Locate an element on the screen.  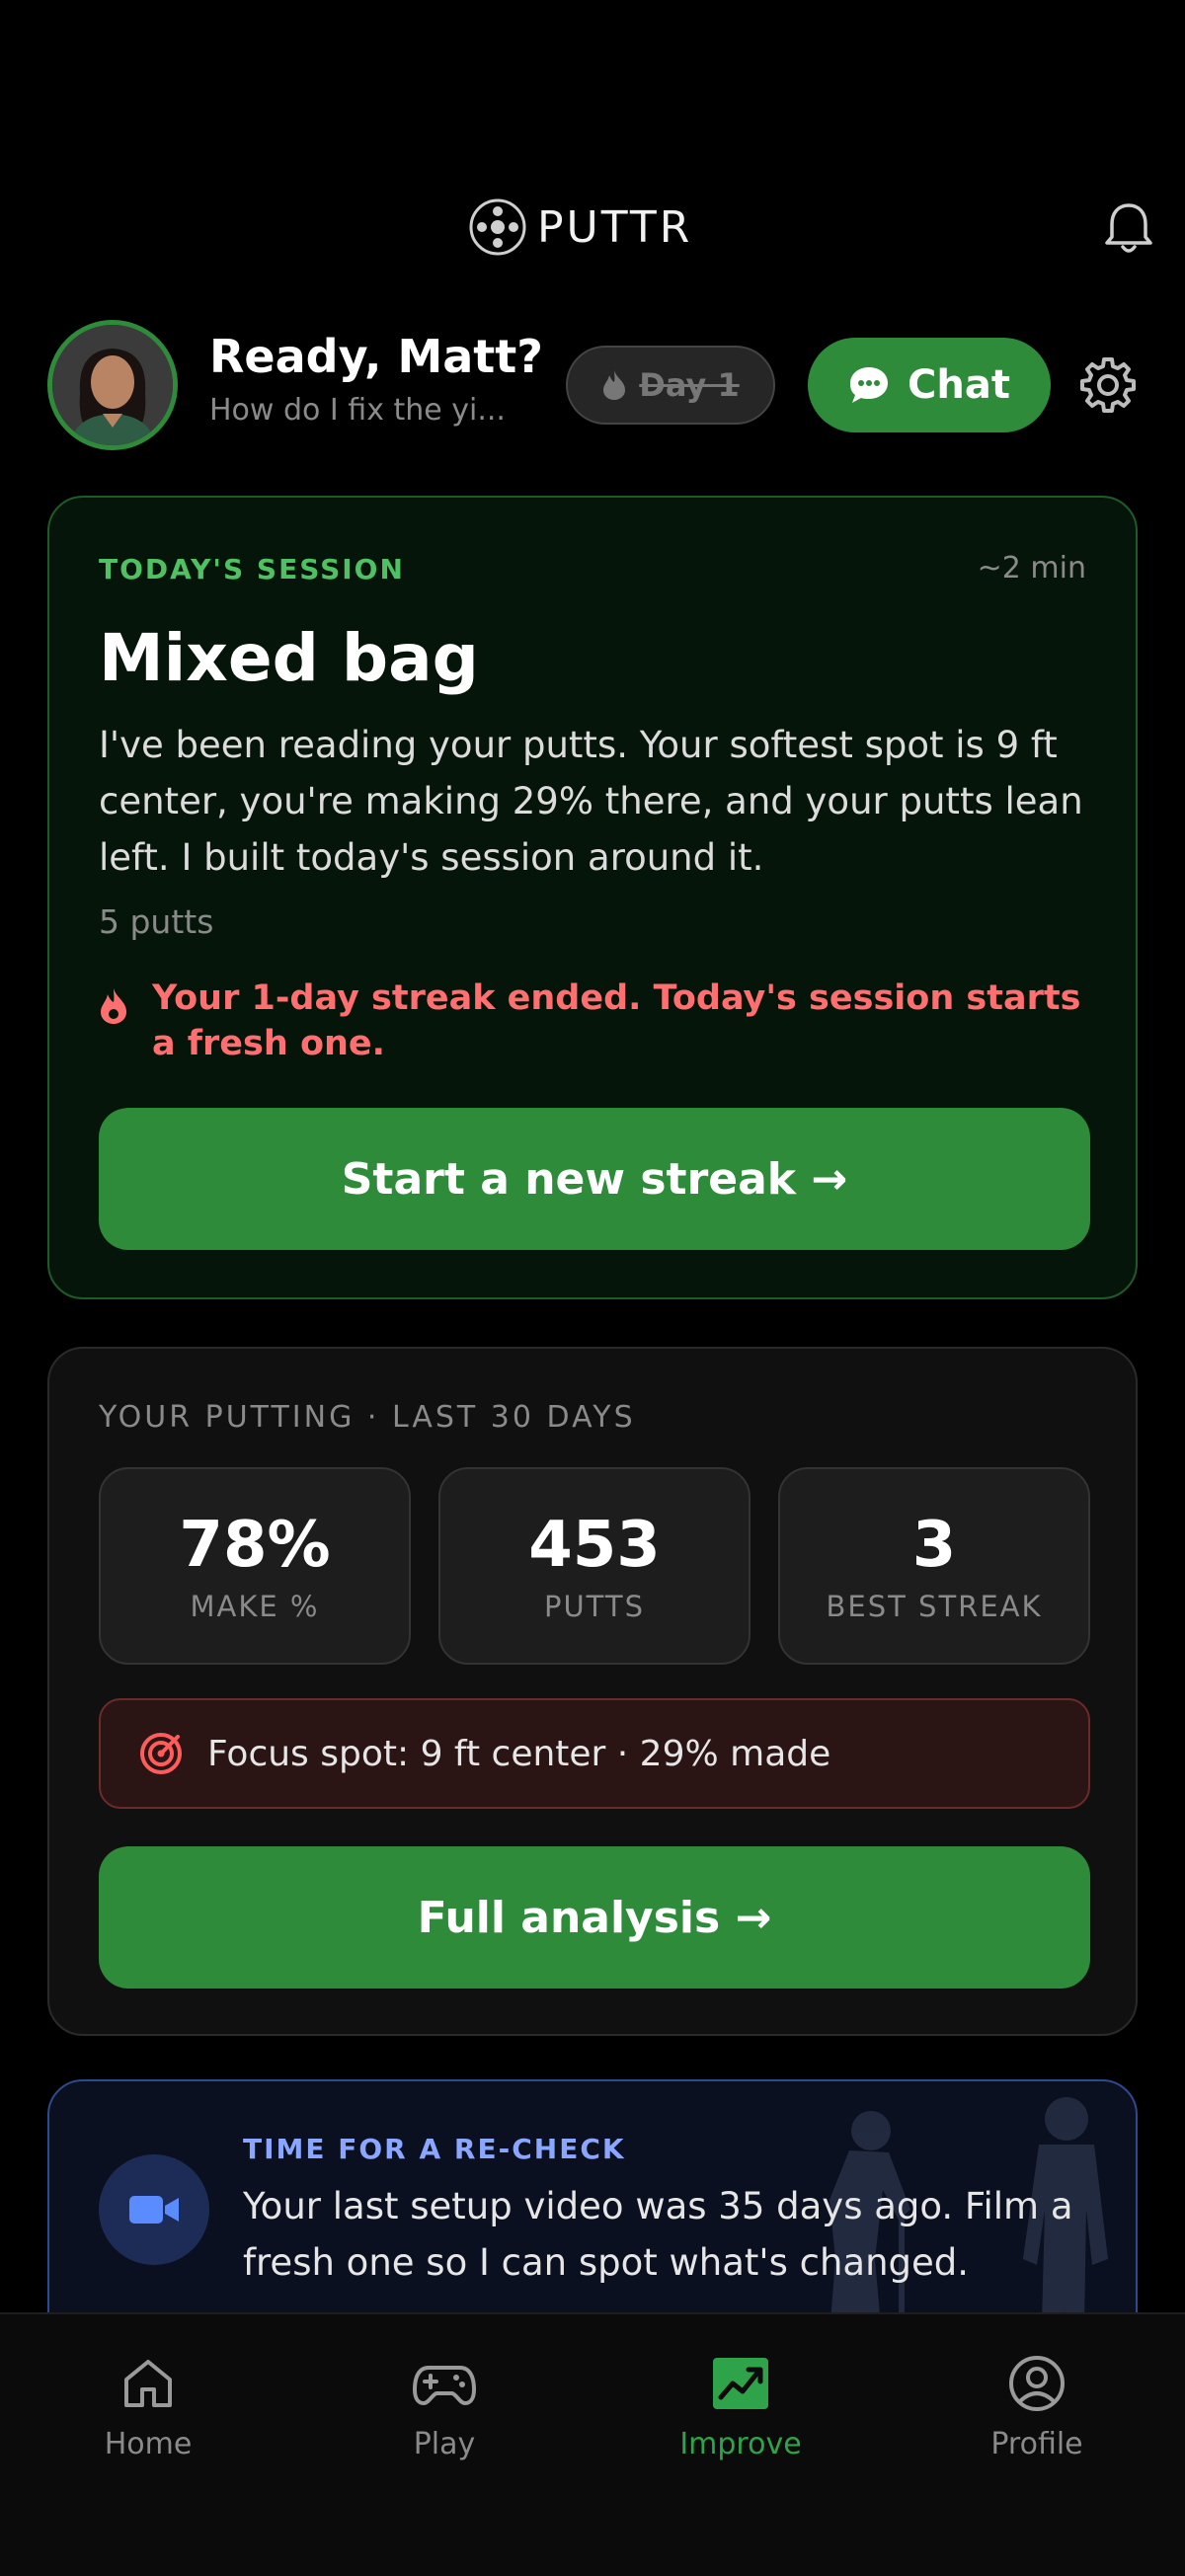
session-putt-count: 5 putts is located at coordinates (156, 921).